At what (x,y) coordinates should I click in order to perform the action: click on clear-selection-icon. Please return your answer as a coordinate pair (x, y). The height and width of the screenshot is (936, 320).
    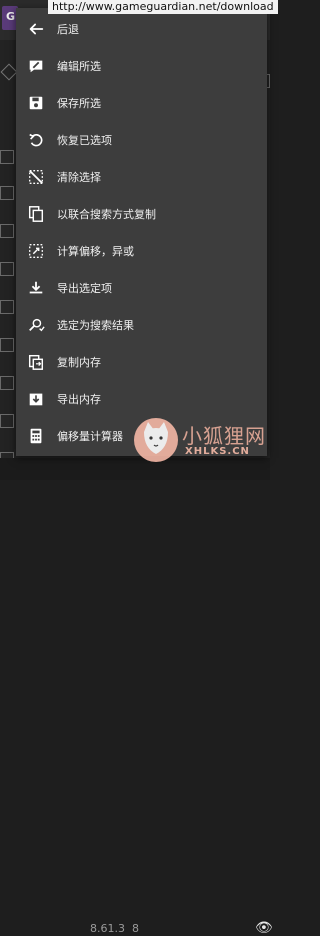
    Looking at the image, I should click on (36, 177).